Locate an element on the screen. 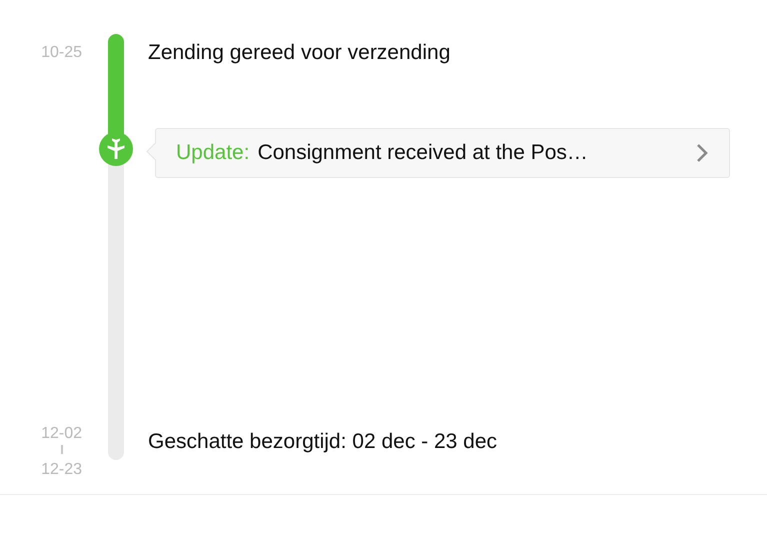  date-from: 12-02 is located at coordinates (61, 434).